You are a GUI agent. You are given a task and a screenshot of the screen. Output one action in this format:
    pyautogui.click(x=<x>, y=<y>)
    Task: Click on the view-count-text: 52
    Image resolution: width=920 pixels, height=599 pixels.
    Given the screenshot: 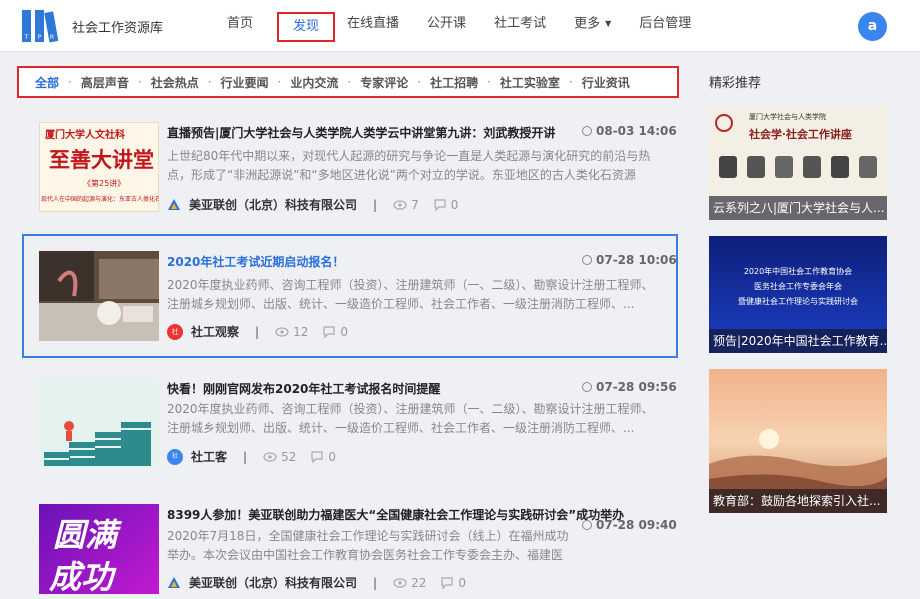 What is the action you would take?
    pyautogui.click(x=289, y=456)
    